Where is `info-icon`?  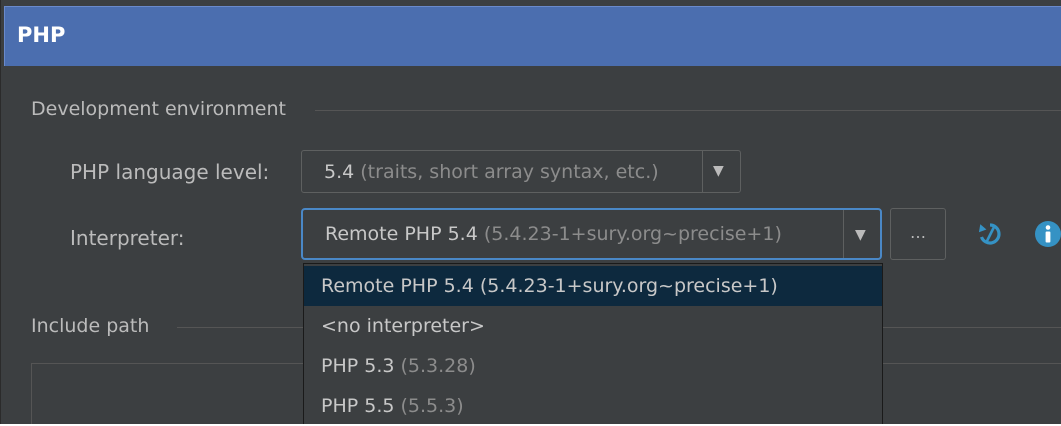
info-icon is located at coordinates (1047, 234).